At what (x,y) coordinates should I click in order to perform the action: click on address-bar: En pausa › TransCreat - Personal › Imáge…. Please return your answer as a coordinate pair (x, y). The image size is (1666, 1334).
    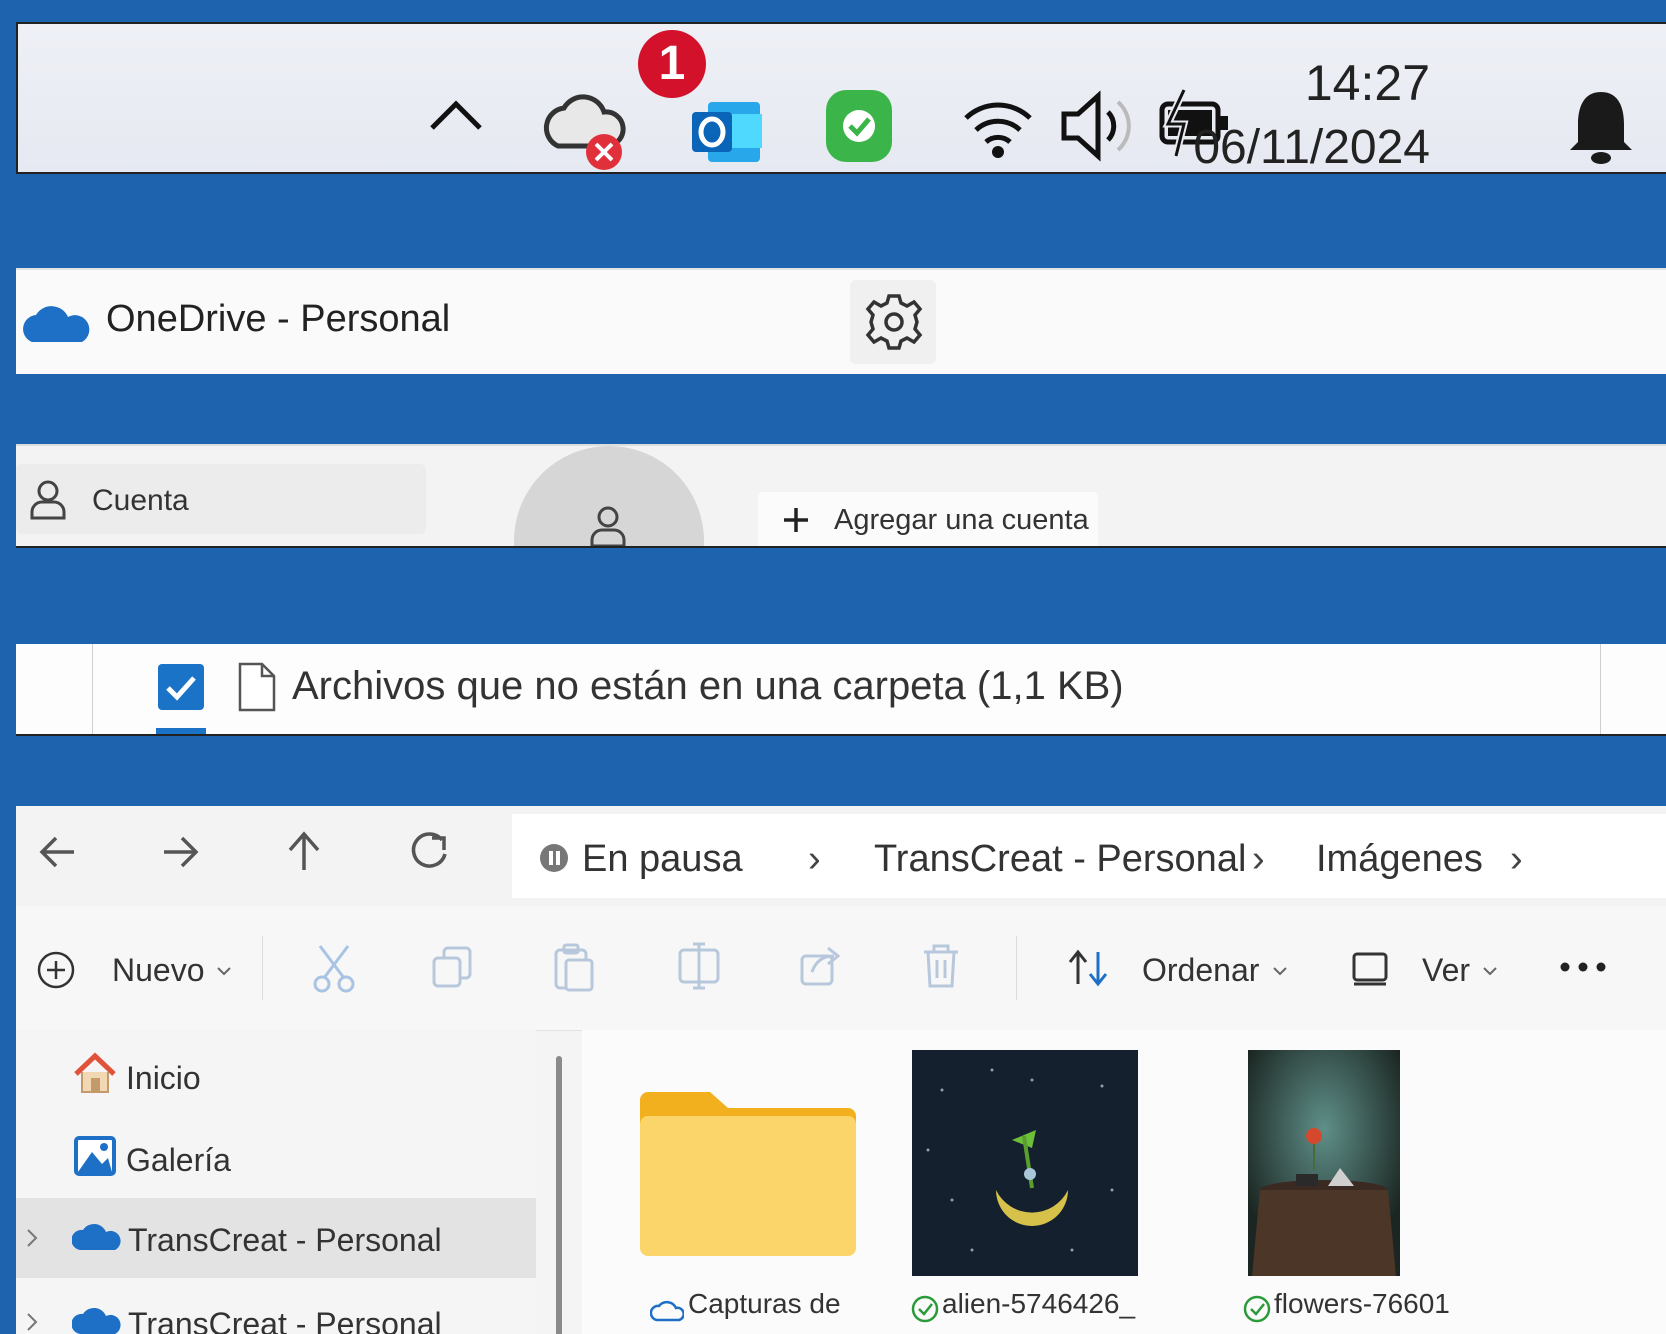
    Looking at the image, I should click on (1089, 856).